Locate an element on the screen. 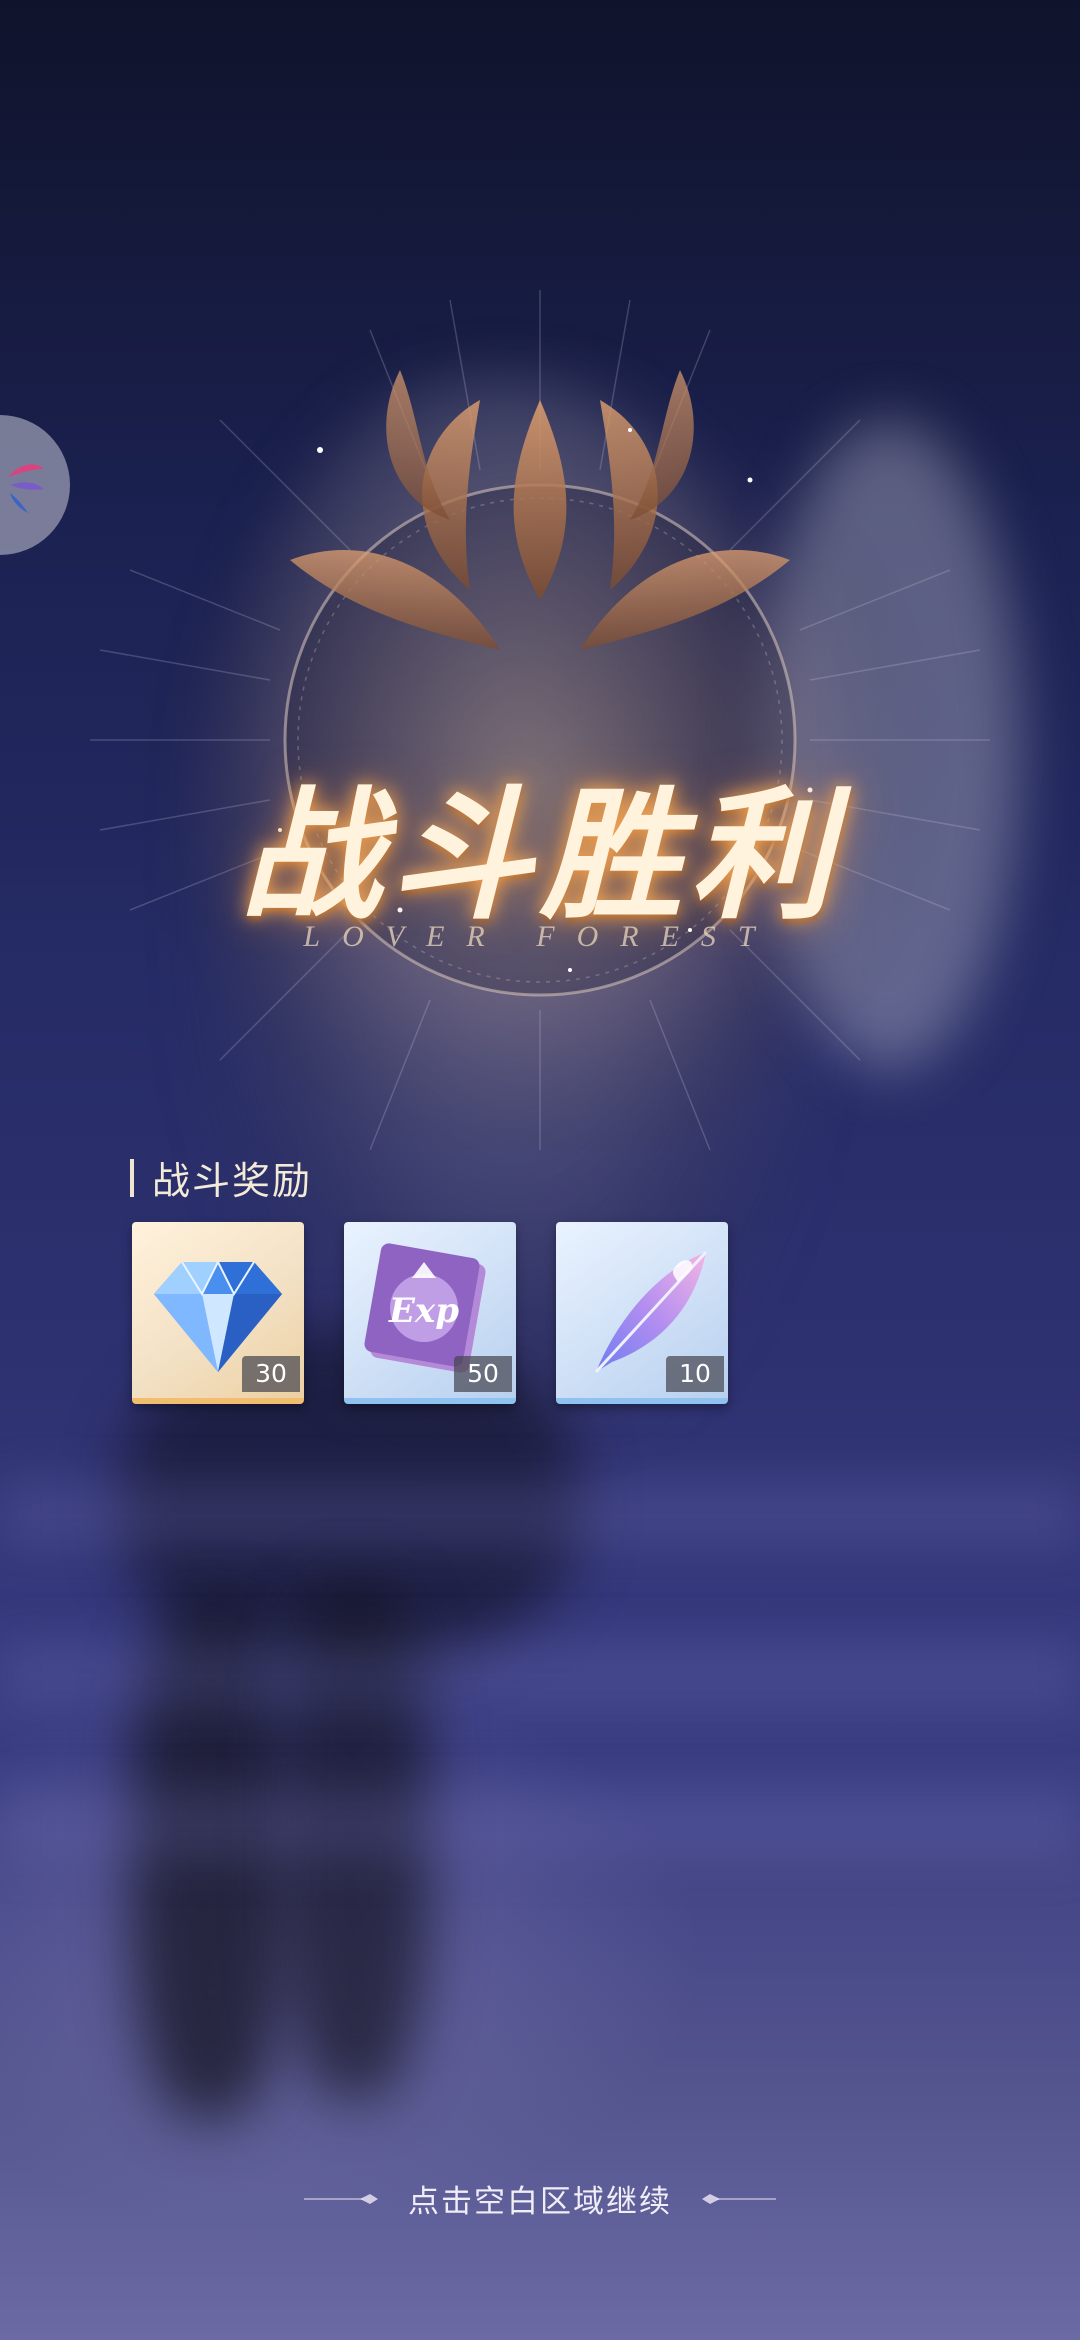  floating-menu-button is located at coordinates (35, 485).